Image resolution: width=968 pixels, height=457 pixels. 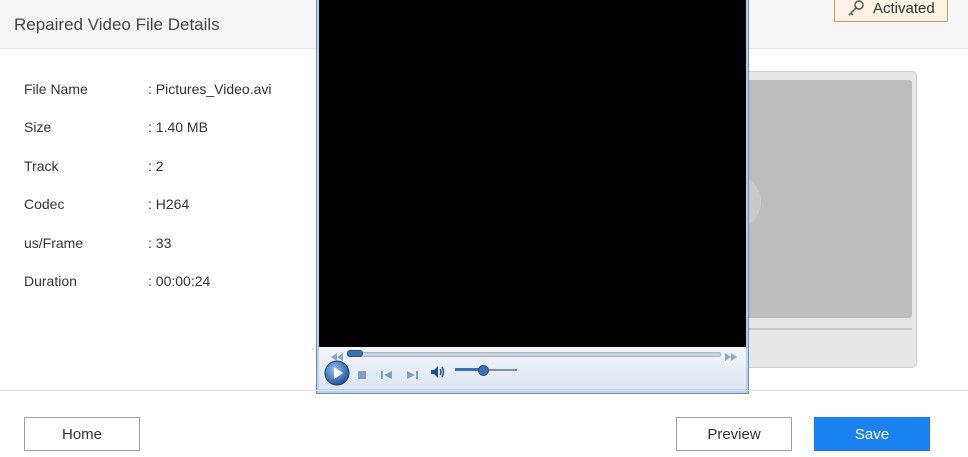 What do you see at coordinates (412, 376) in the screenshot?
I see `next-icon` at bounding box center [412, 376].